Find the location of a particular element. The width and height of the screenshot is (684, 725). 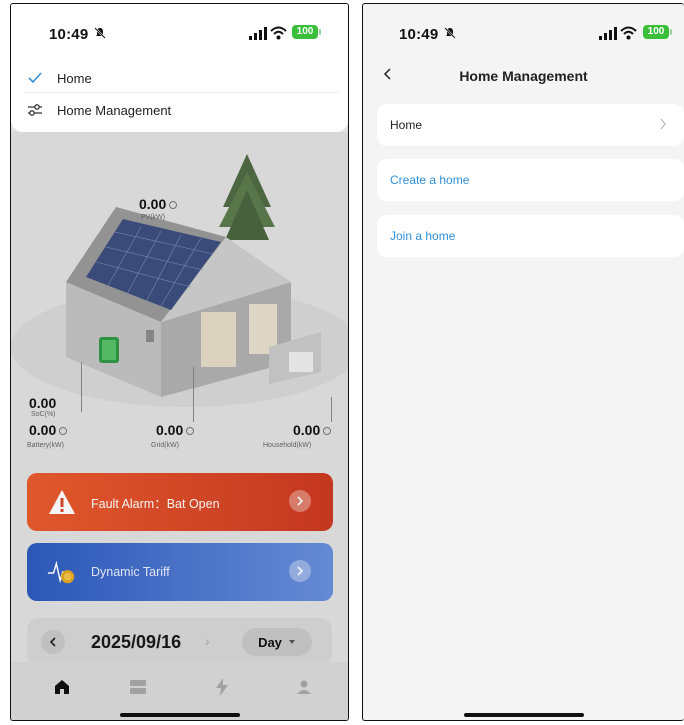

chevron-left-icon is located at coordinates (52, 642).